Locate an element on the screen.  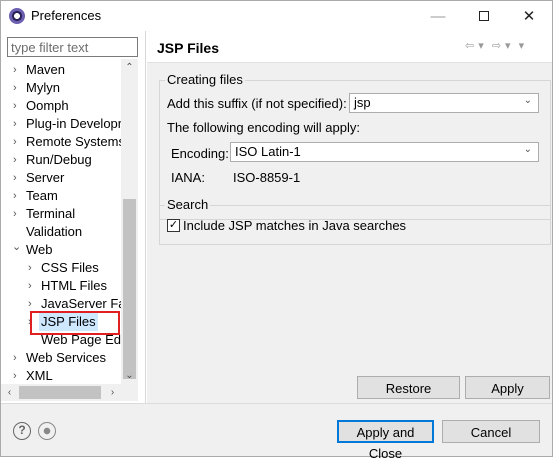
tree-vertical-scrollbar: ⌃ ⌄ is located at coordinates (129, 221).